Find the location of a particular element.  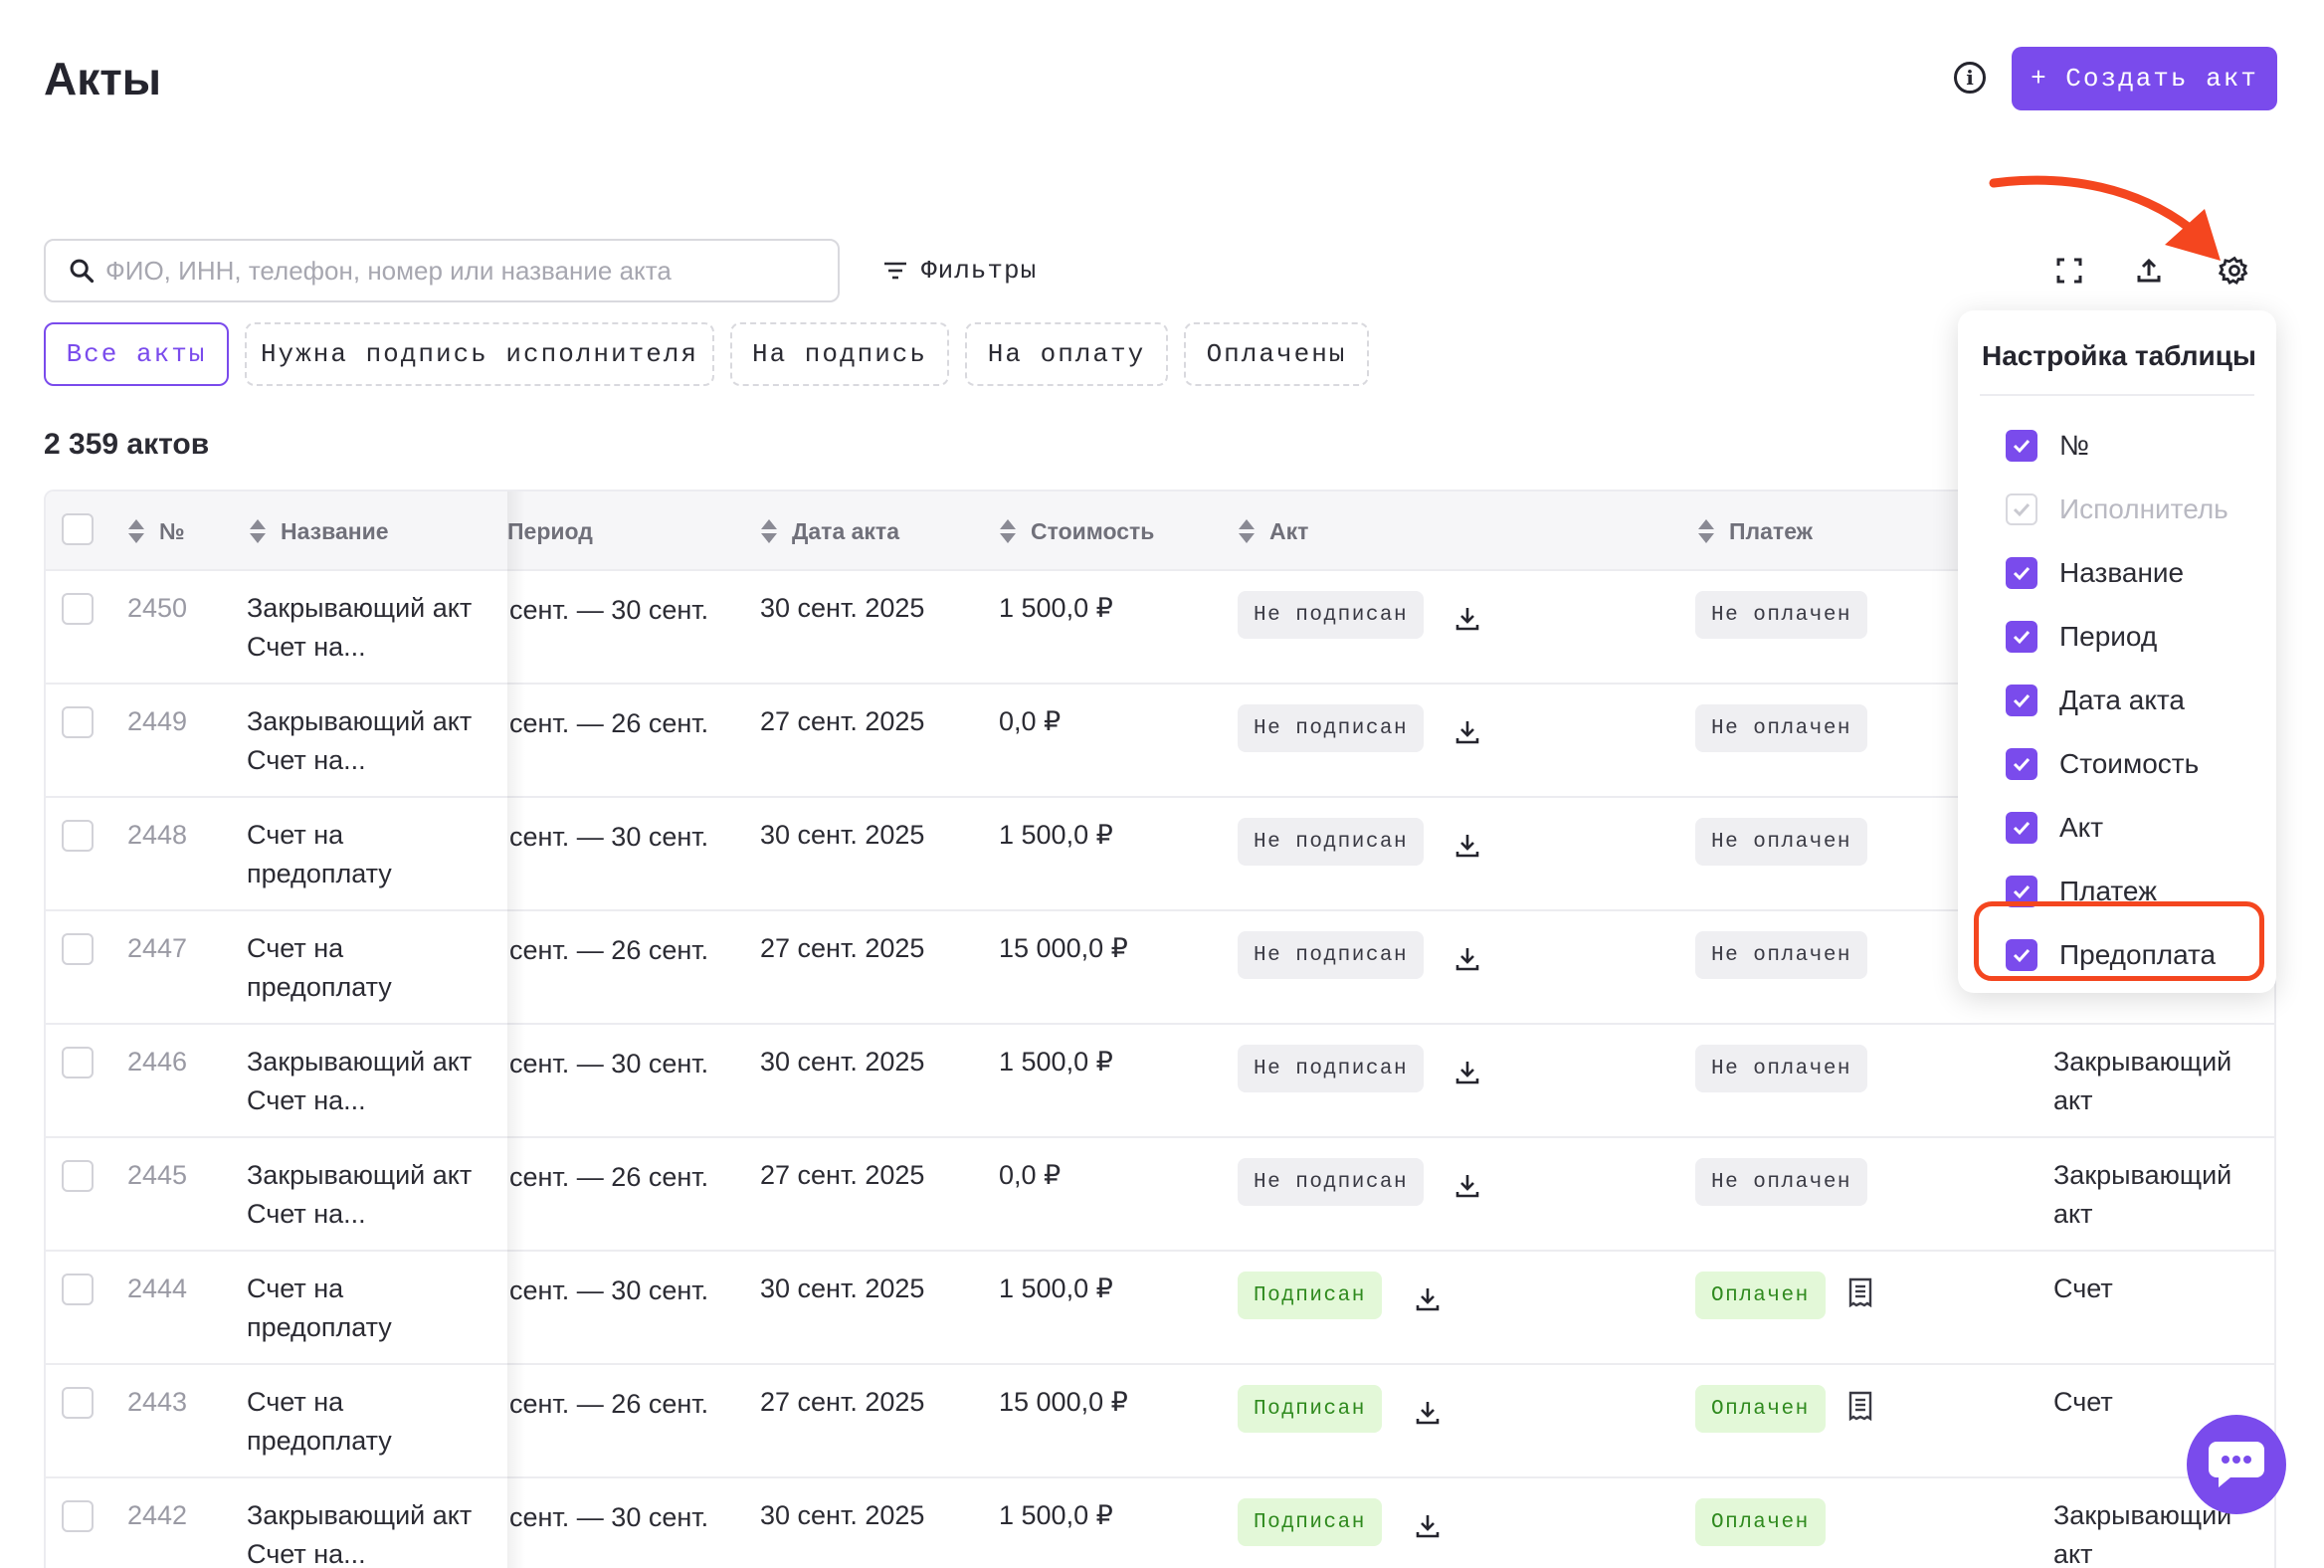

column-option-checkbox: Период is located at coordinates (2081, 637).